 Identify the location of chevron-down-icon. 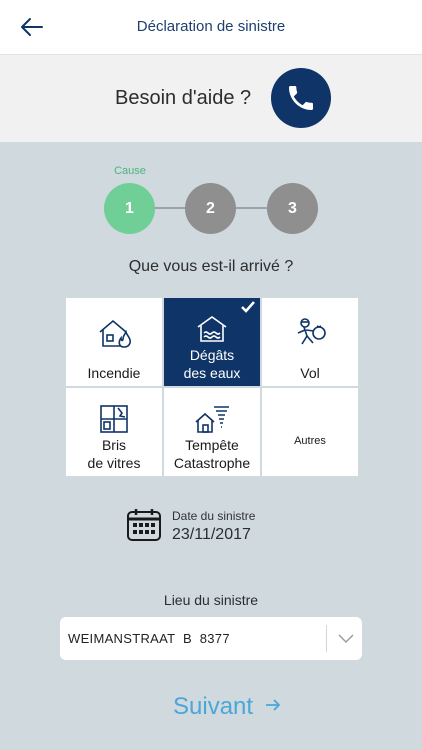
(346, 640).